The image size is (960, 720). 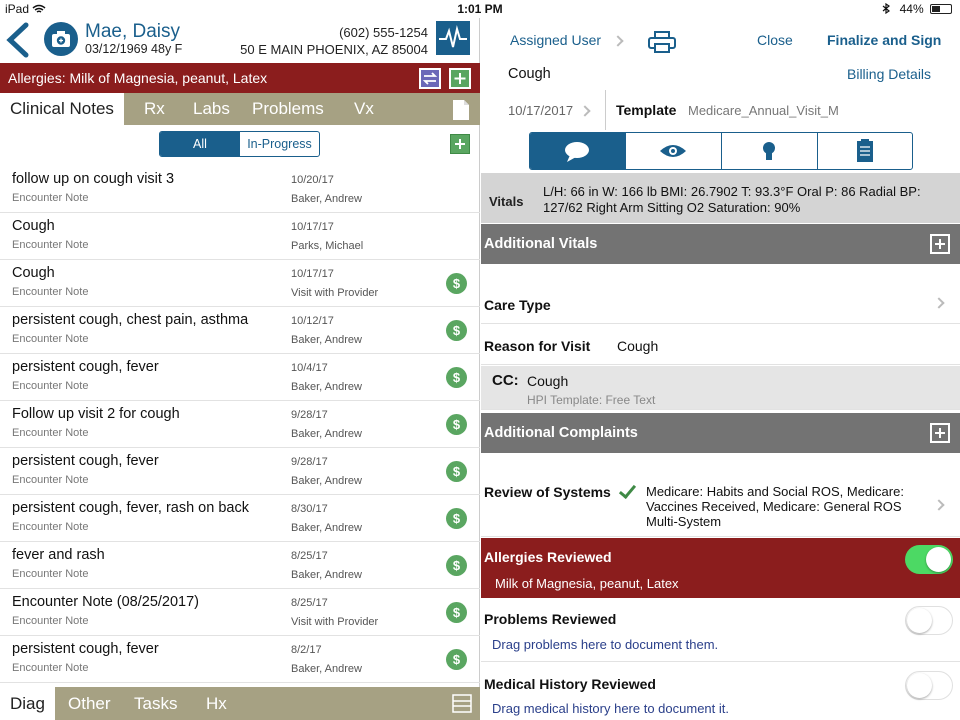 I want to click on add-note-button, so click(x=460, y=144).